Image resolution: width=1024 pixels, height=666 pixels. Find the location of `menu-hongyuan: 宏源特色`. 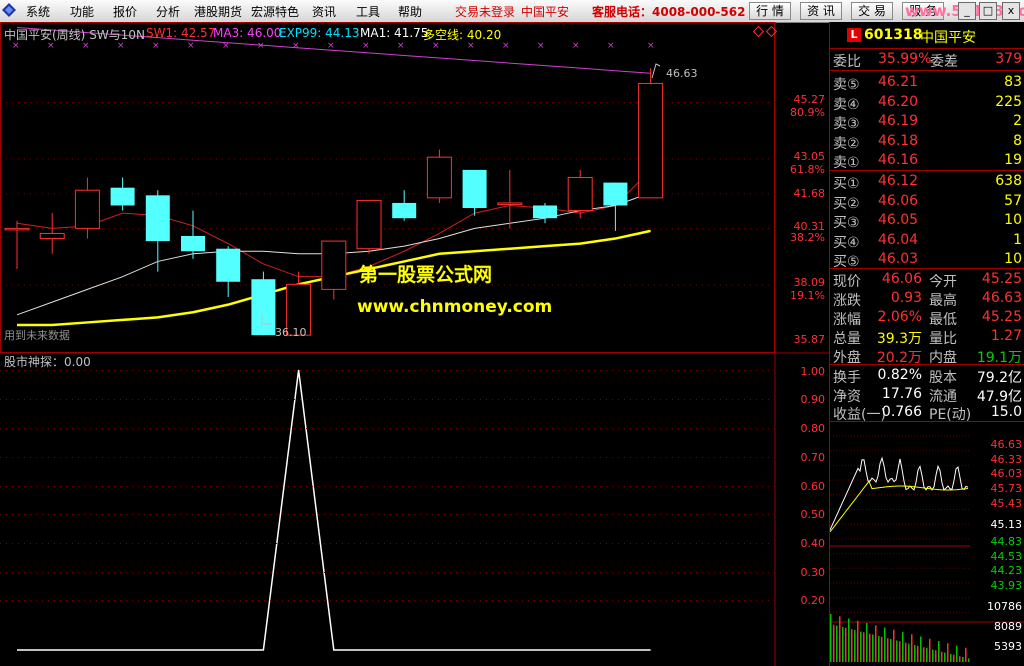

menu-hongyuan: 宏源特色 is located at coordinates (275, 11).